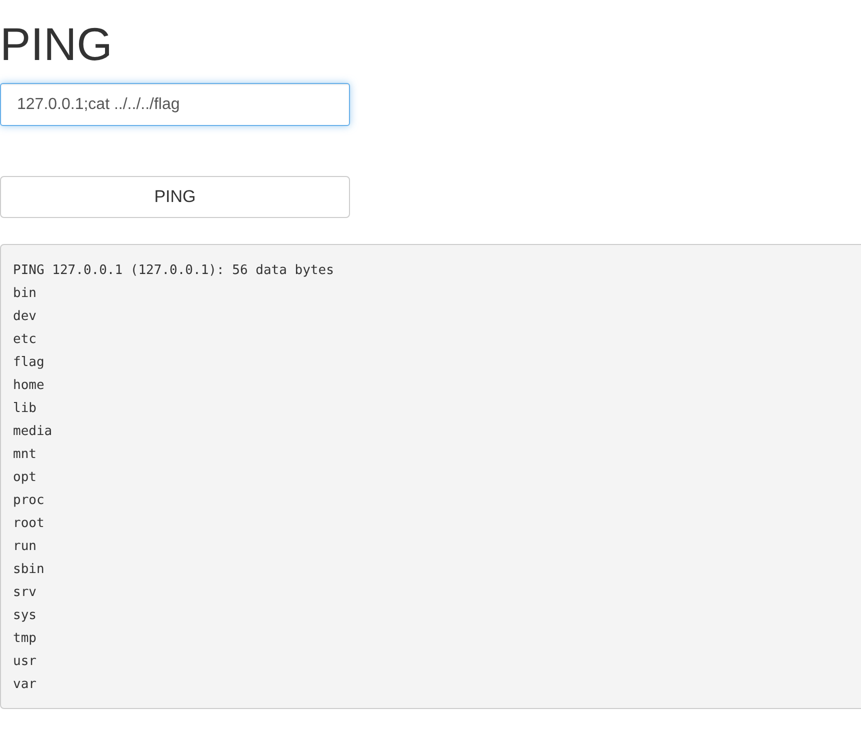 Image resolution: width=861 pixels, height=731 pixels. What do you see at coordinates (24, 639) in the screenshot?
I see `output-line: tmp` at bounding box center [24, 639].